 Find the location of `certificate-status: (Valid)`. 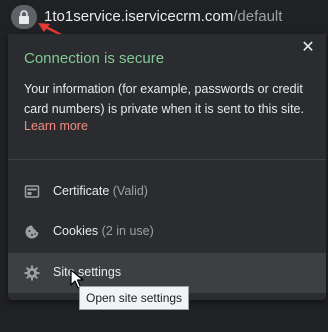

certificate-status: (Valid) is located at coordinates (130, 191).